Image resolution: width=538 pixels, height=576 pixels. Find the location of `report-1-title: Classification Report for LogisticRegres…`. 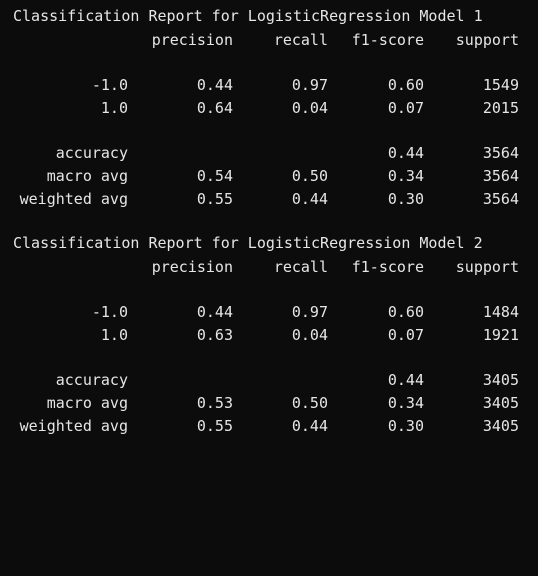

report-1-title: Classification Report for LogisticRegres… is located at coordinates (248, 16).